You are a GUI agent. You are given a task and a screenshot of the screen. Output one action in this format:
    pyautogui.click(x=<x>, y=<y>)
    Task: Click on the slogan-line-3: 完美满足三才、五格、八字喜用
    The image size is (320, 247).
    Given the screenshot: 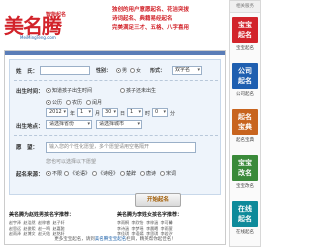 What is the action you would take?
    pyautogui.click(x=151, y=28)
    